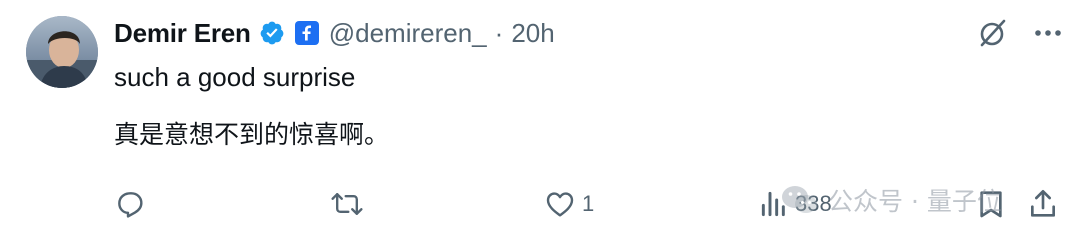 The width and height of the screenshot is (1080, 240). I want to click on share-button, so click(1043, 204).